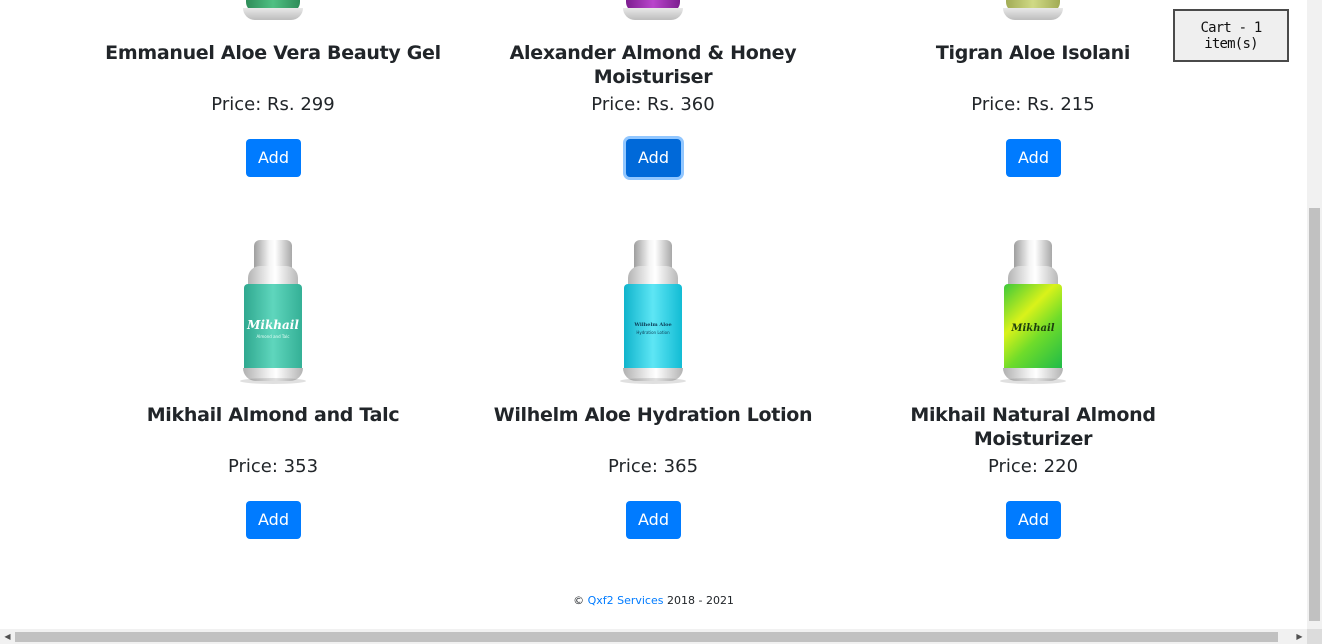 This screenshot has height=644, width=1322. What do you see at coordinates (273, 466) in the screenshot?
I see `product-price: Price: 353` at bounding box center [273, 466].